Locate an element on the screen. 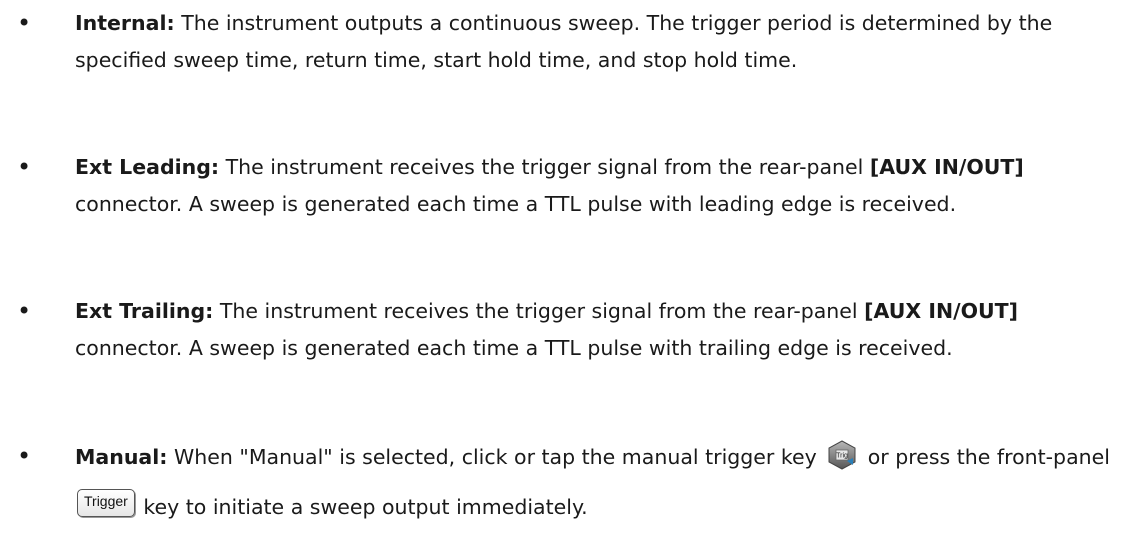  item-label: Ext Leading: is located at coordinates (147, 167).